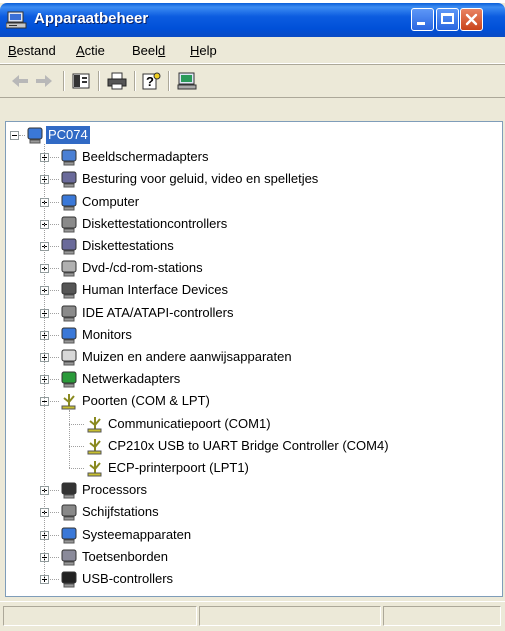 This screenshot has height=631, width=505. I want to click on close-icon, so click(471, 19).